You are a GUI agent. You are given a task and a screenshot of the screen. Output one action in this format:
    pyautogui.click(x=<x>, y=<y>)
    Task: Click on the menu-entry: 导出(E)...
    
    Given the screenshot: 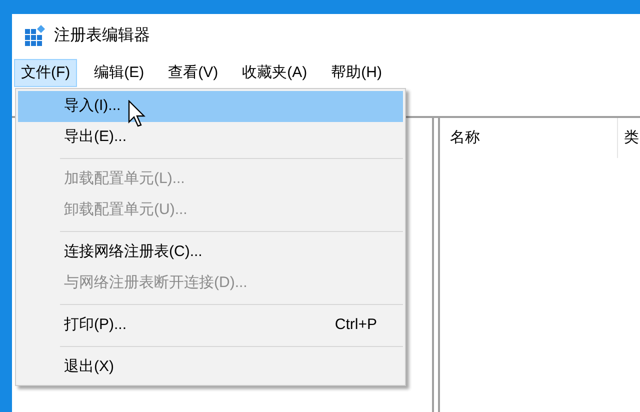 What is the action you would take?
    pyautogui.click(x=210, y=137)
    